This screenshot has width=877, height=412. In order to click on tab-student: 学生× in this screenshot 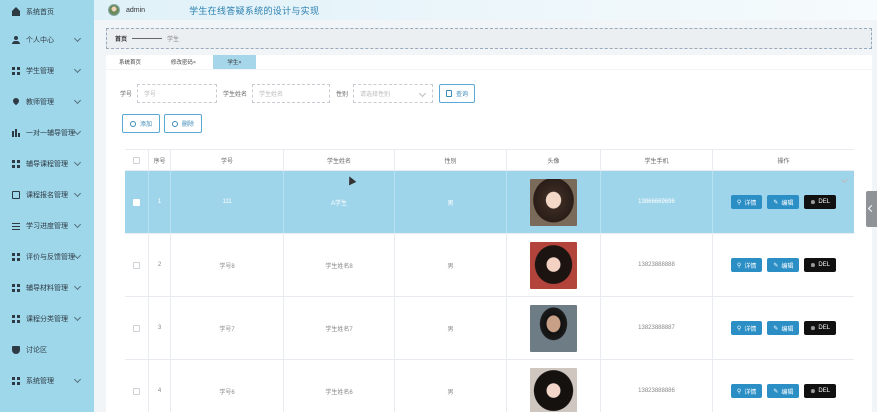, I will do `click(234, 62)`.